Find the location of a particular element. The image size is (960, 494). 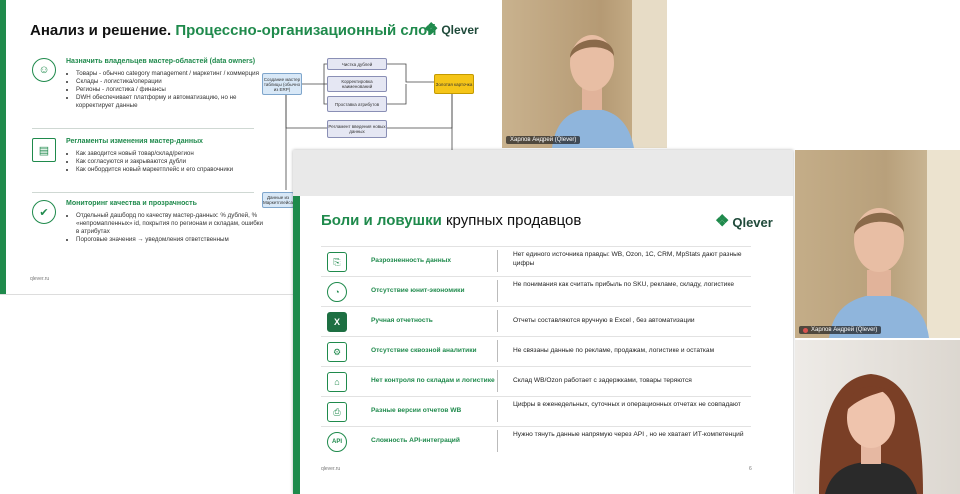

row-label: Отсутствие сквозной аналитики is located at coordinates (424, 350).